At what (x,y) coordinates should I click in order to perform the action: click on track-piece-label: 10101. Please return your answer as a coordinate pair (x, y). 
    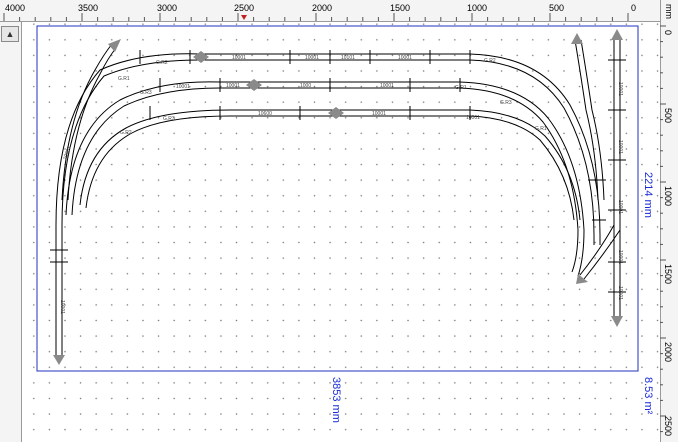
    Looking at the image, I should click on (348, 58).